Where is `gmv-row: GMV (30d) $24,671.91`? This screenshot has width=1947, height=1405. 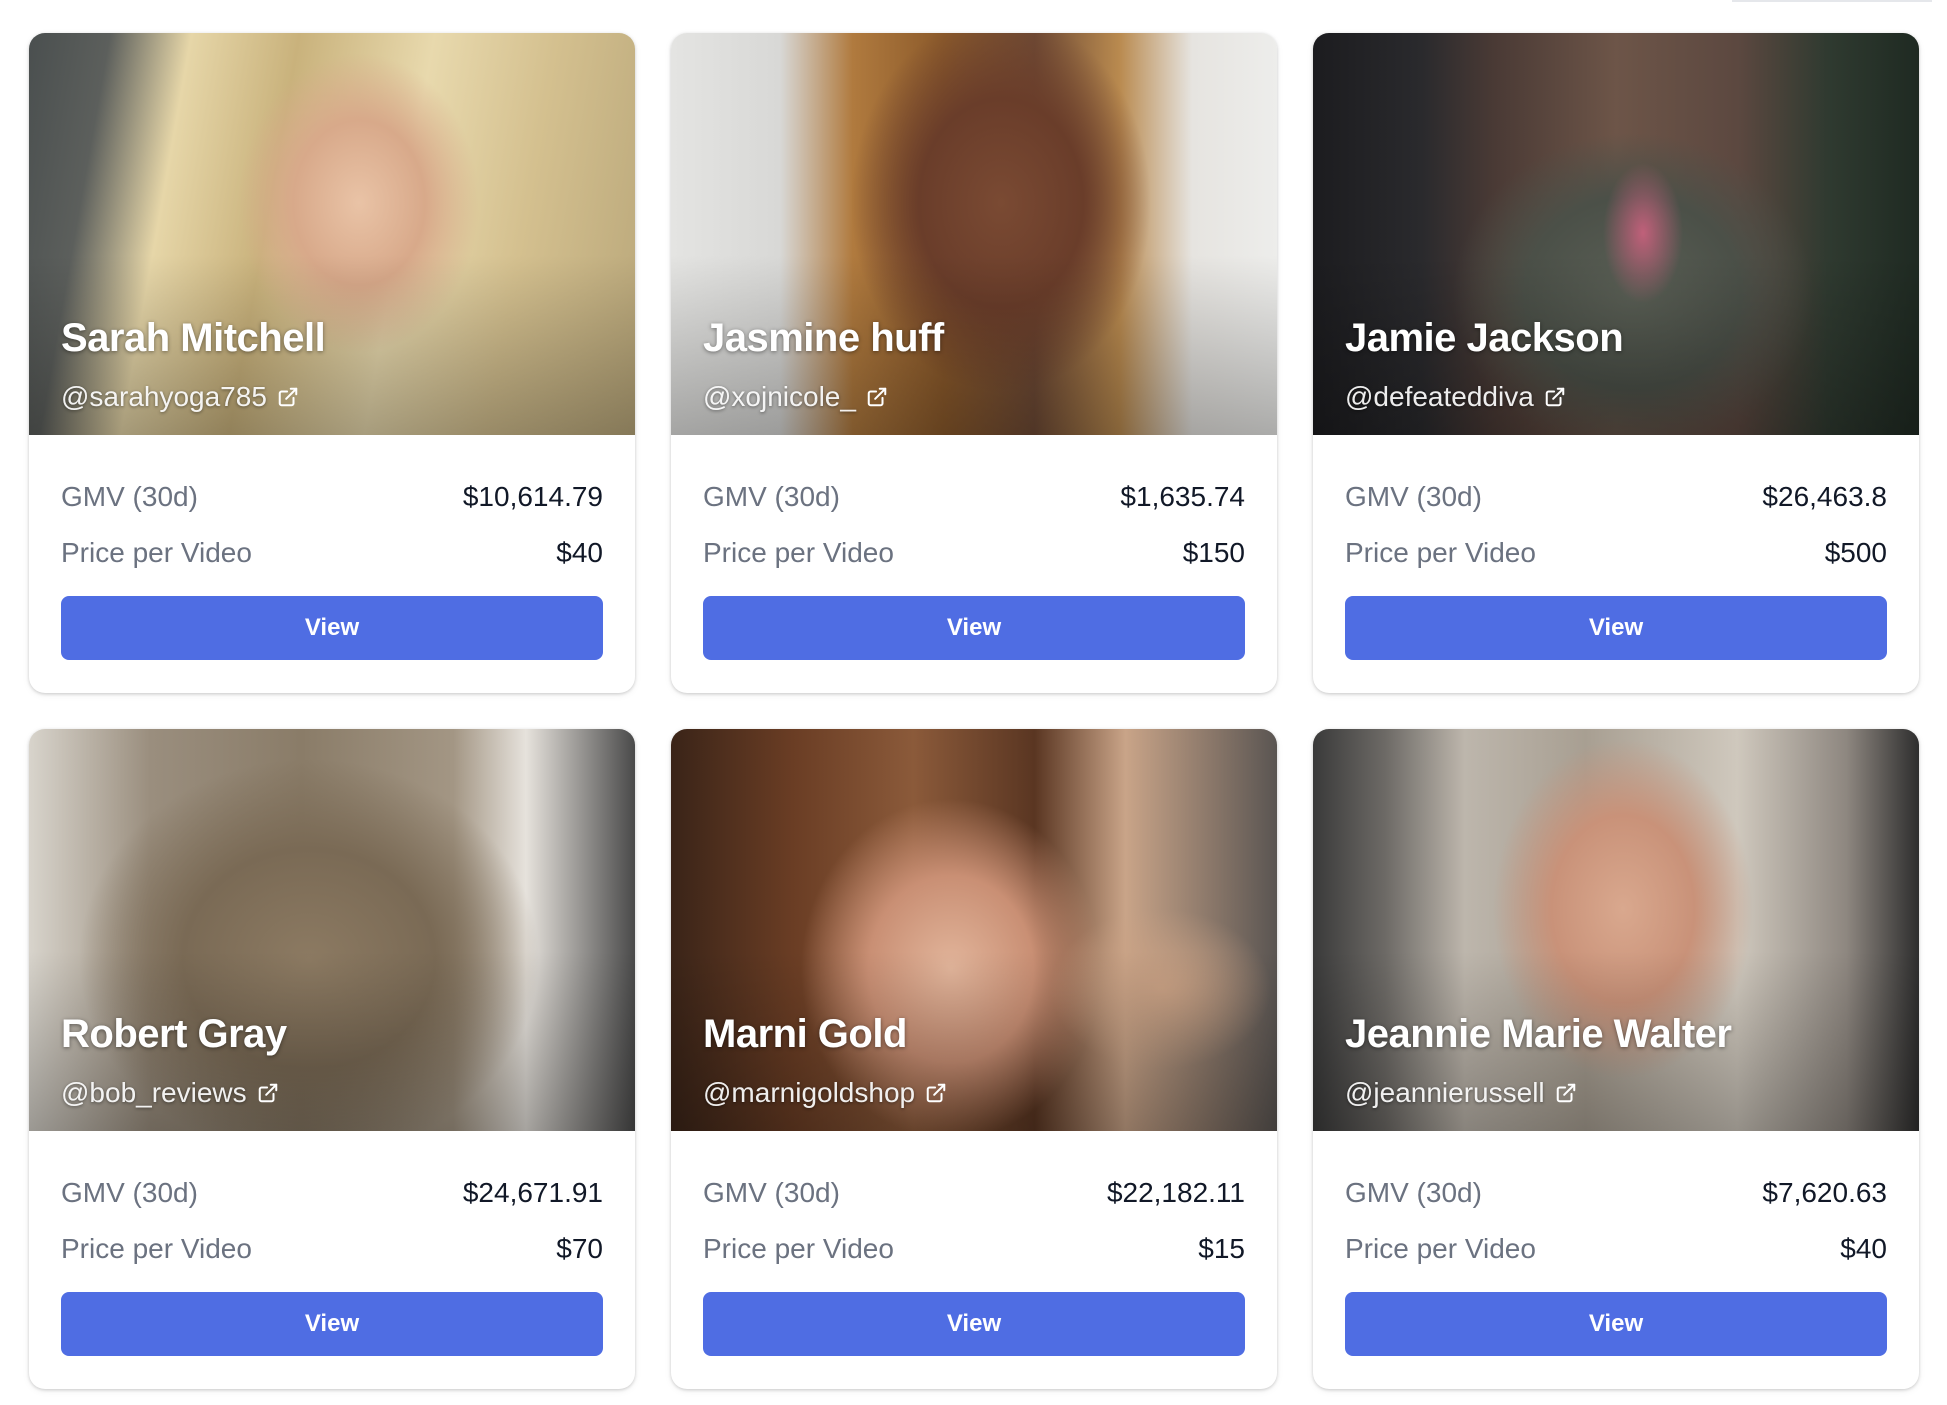 gmv-row: GMV (30d) $24,671.91 is located at coordinates (332, 1193).